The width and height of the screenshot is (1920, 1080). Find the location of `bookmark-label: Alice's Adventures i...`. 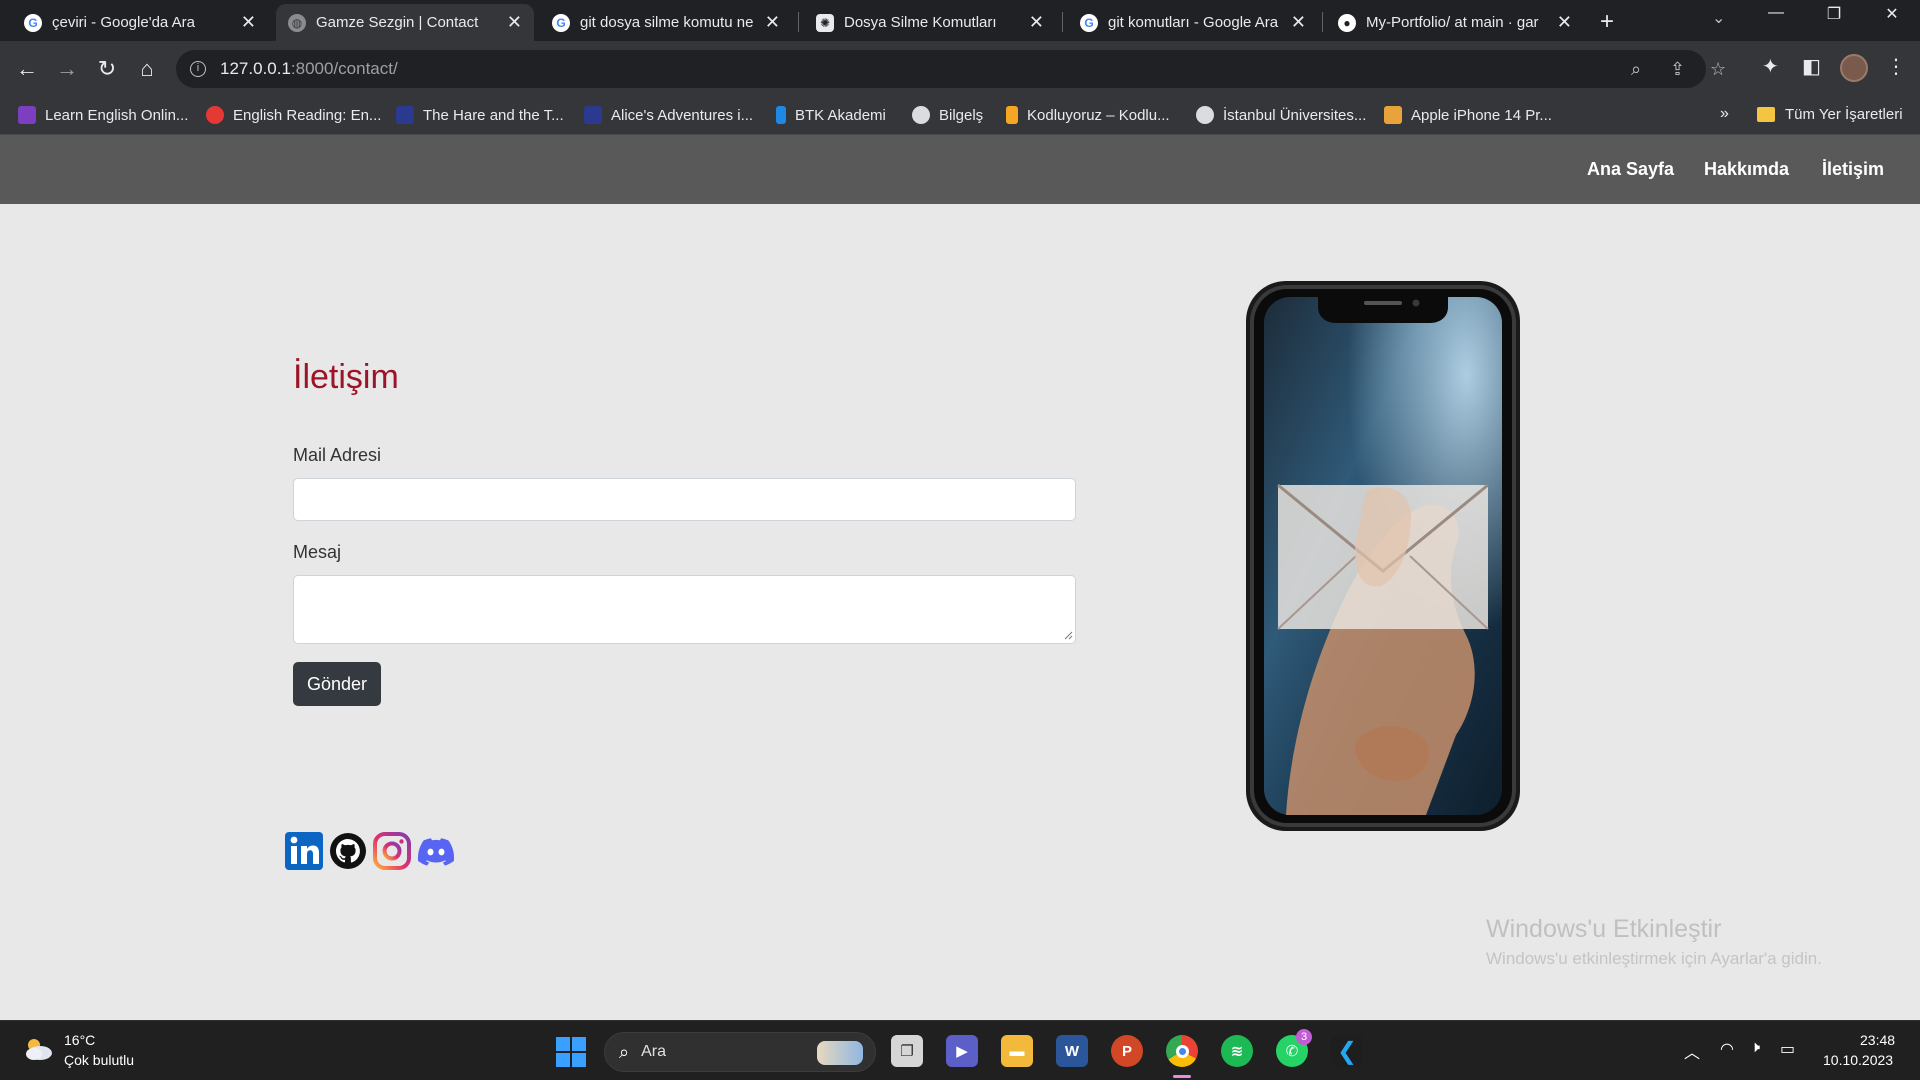

bookmark-label: Alice's Adventures i... is located at coordinates (682, 115).